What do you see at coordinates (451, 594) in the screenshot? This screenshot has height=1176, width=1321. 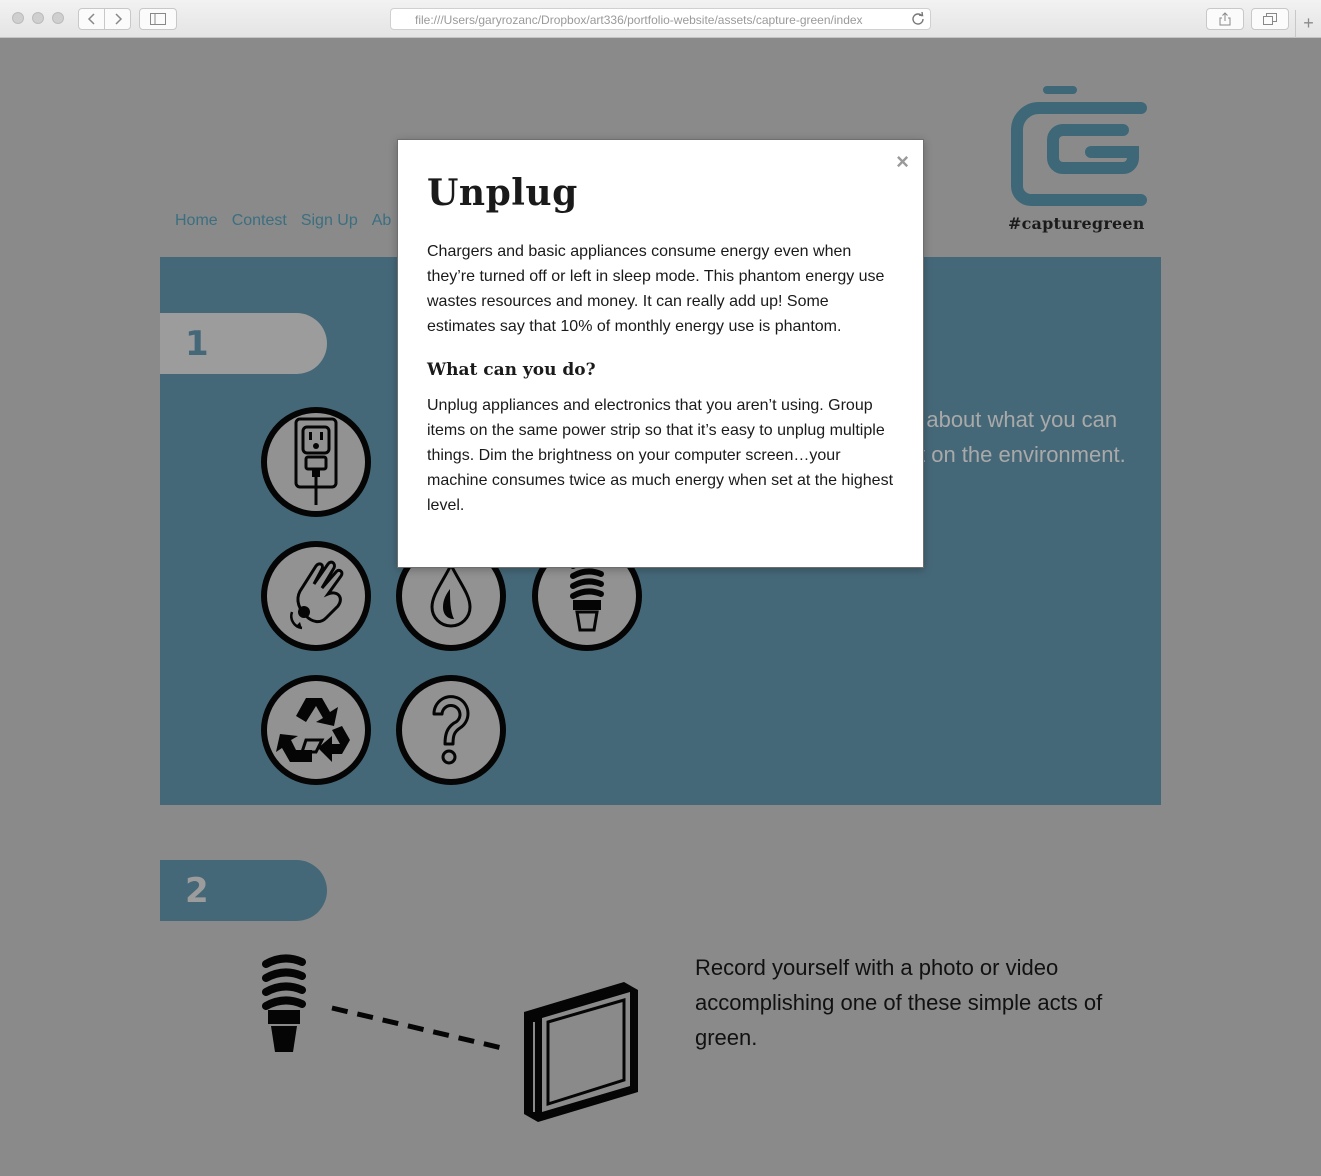 I see `water-drop-icon` at bounding box center [451, 594].